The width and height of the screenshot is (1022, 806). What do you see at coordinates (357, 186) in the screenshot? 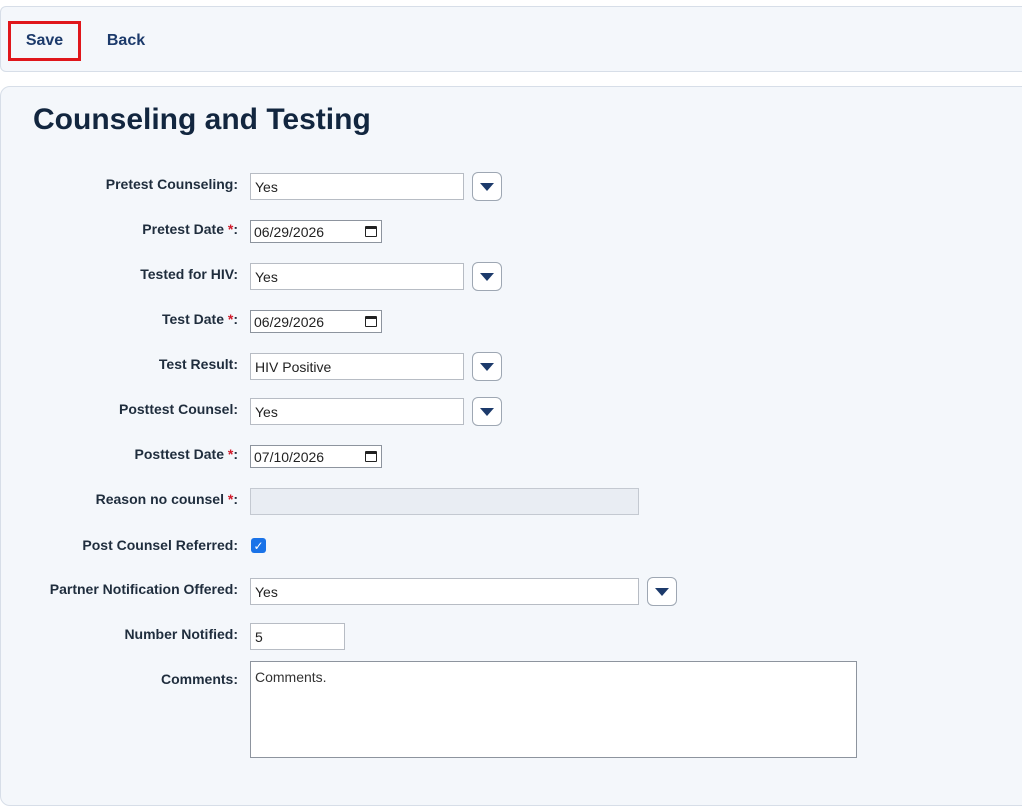
I see `pretest-counseling-select: Yes` at bounding box center [357, 186].